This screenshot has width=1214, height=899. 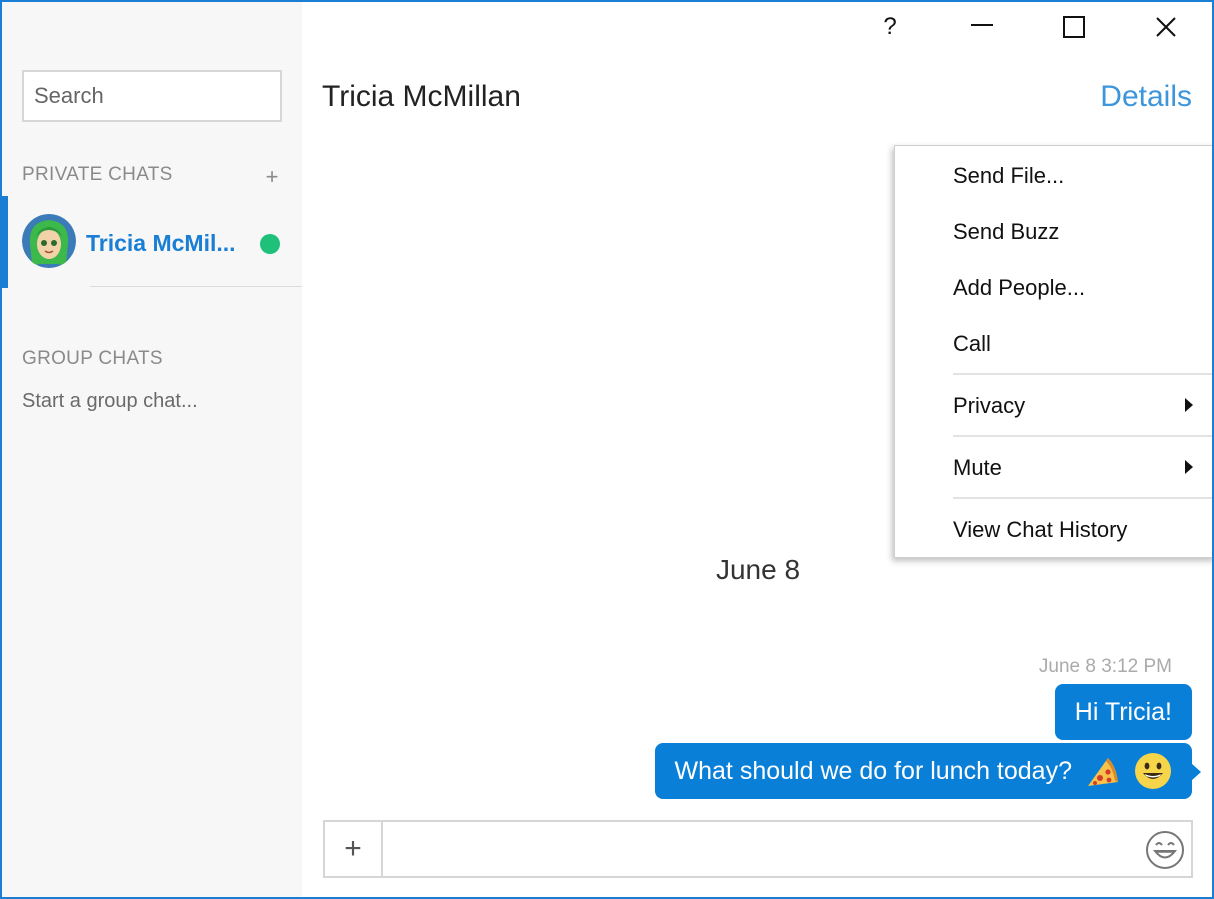 I want to click on menu-item-label: Mute, so click(x=977, y=467).